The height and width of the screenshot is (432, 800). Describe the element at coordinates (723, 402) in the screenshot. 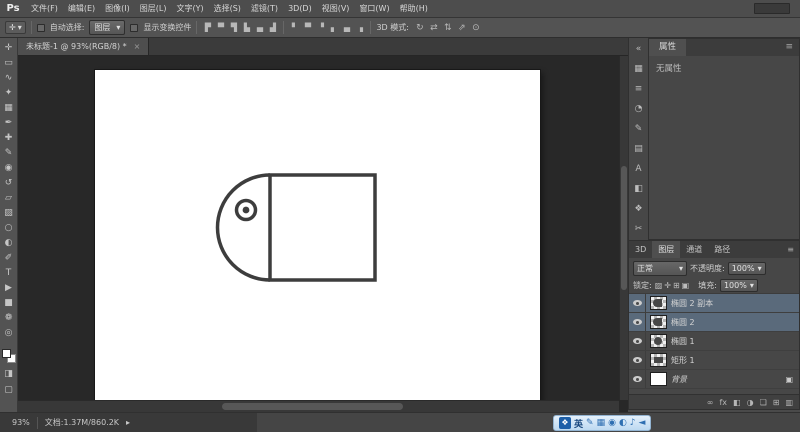

I see `layers-footer-icon: fx` at that location.